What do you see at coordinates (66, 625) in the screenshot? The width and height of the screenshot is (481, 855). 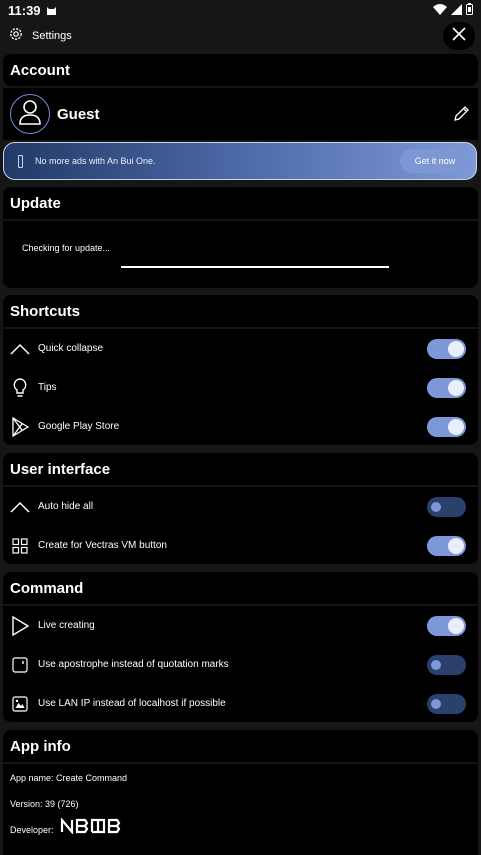 I see `setting-label: Live creating` at bounding box center [66, 625].